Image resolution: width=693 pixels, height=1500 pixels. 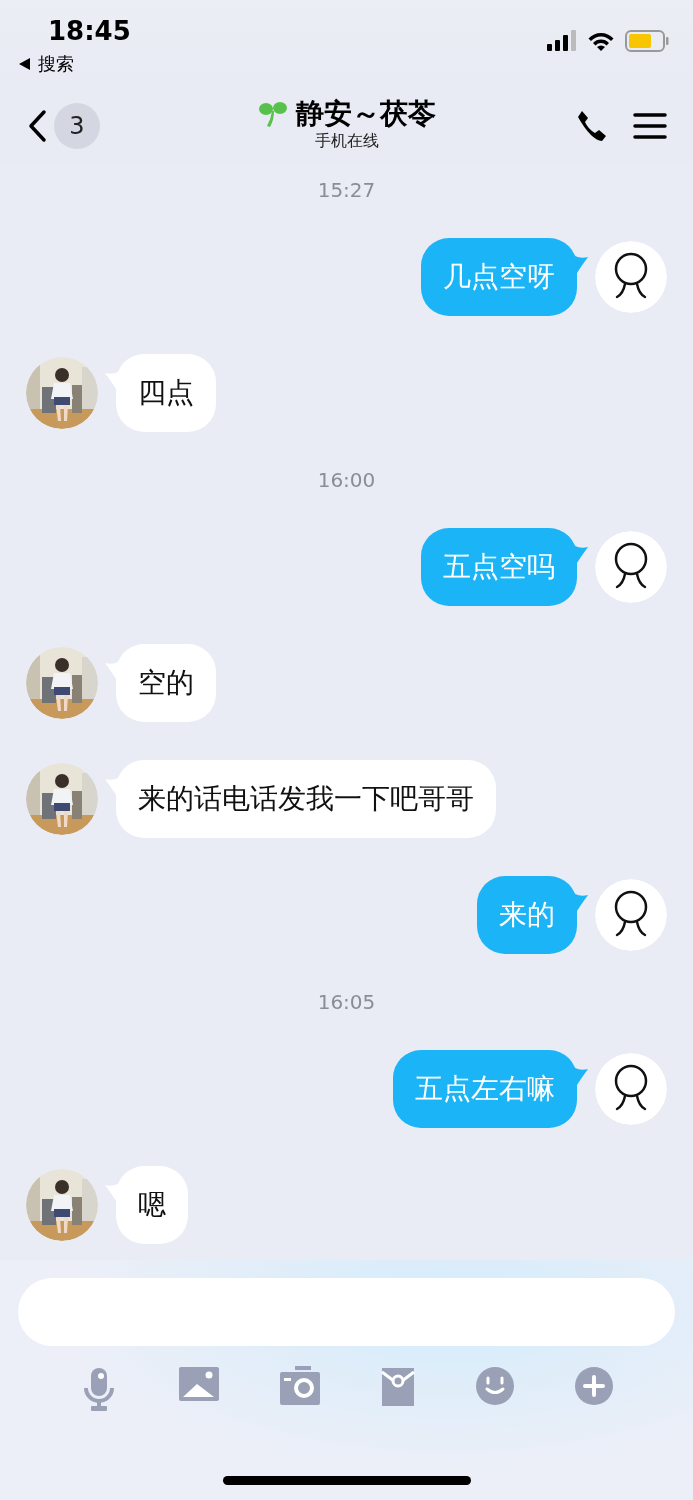 I want to click on menu-icon, so click(x=650, y=126).